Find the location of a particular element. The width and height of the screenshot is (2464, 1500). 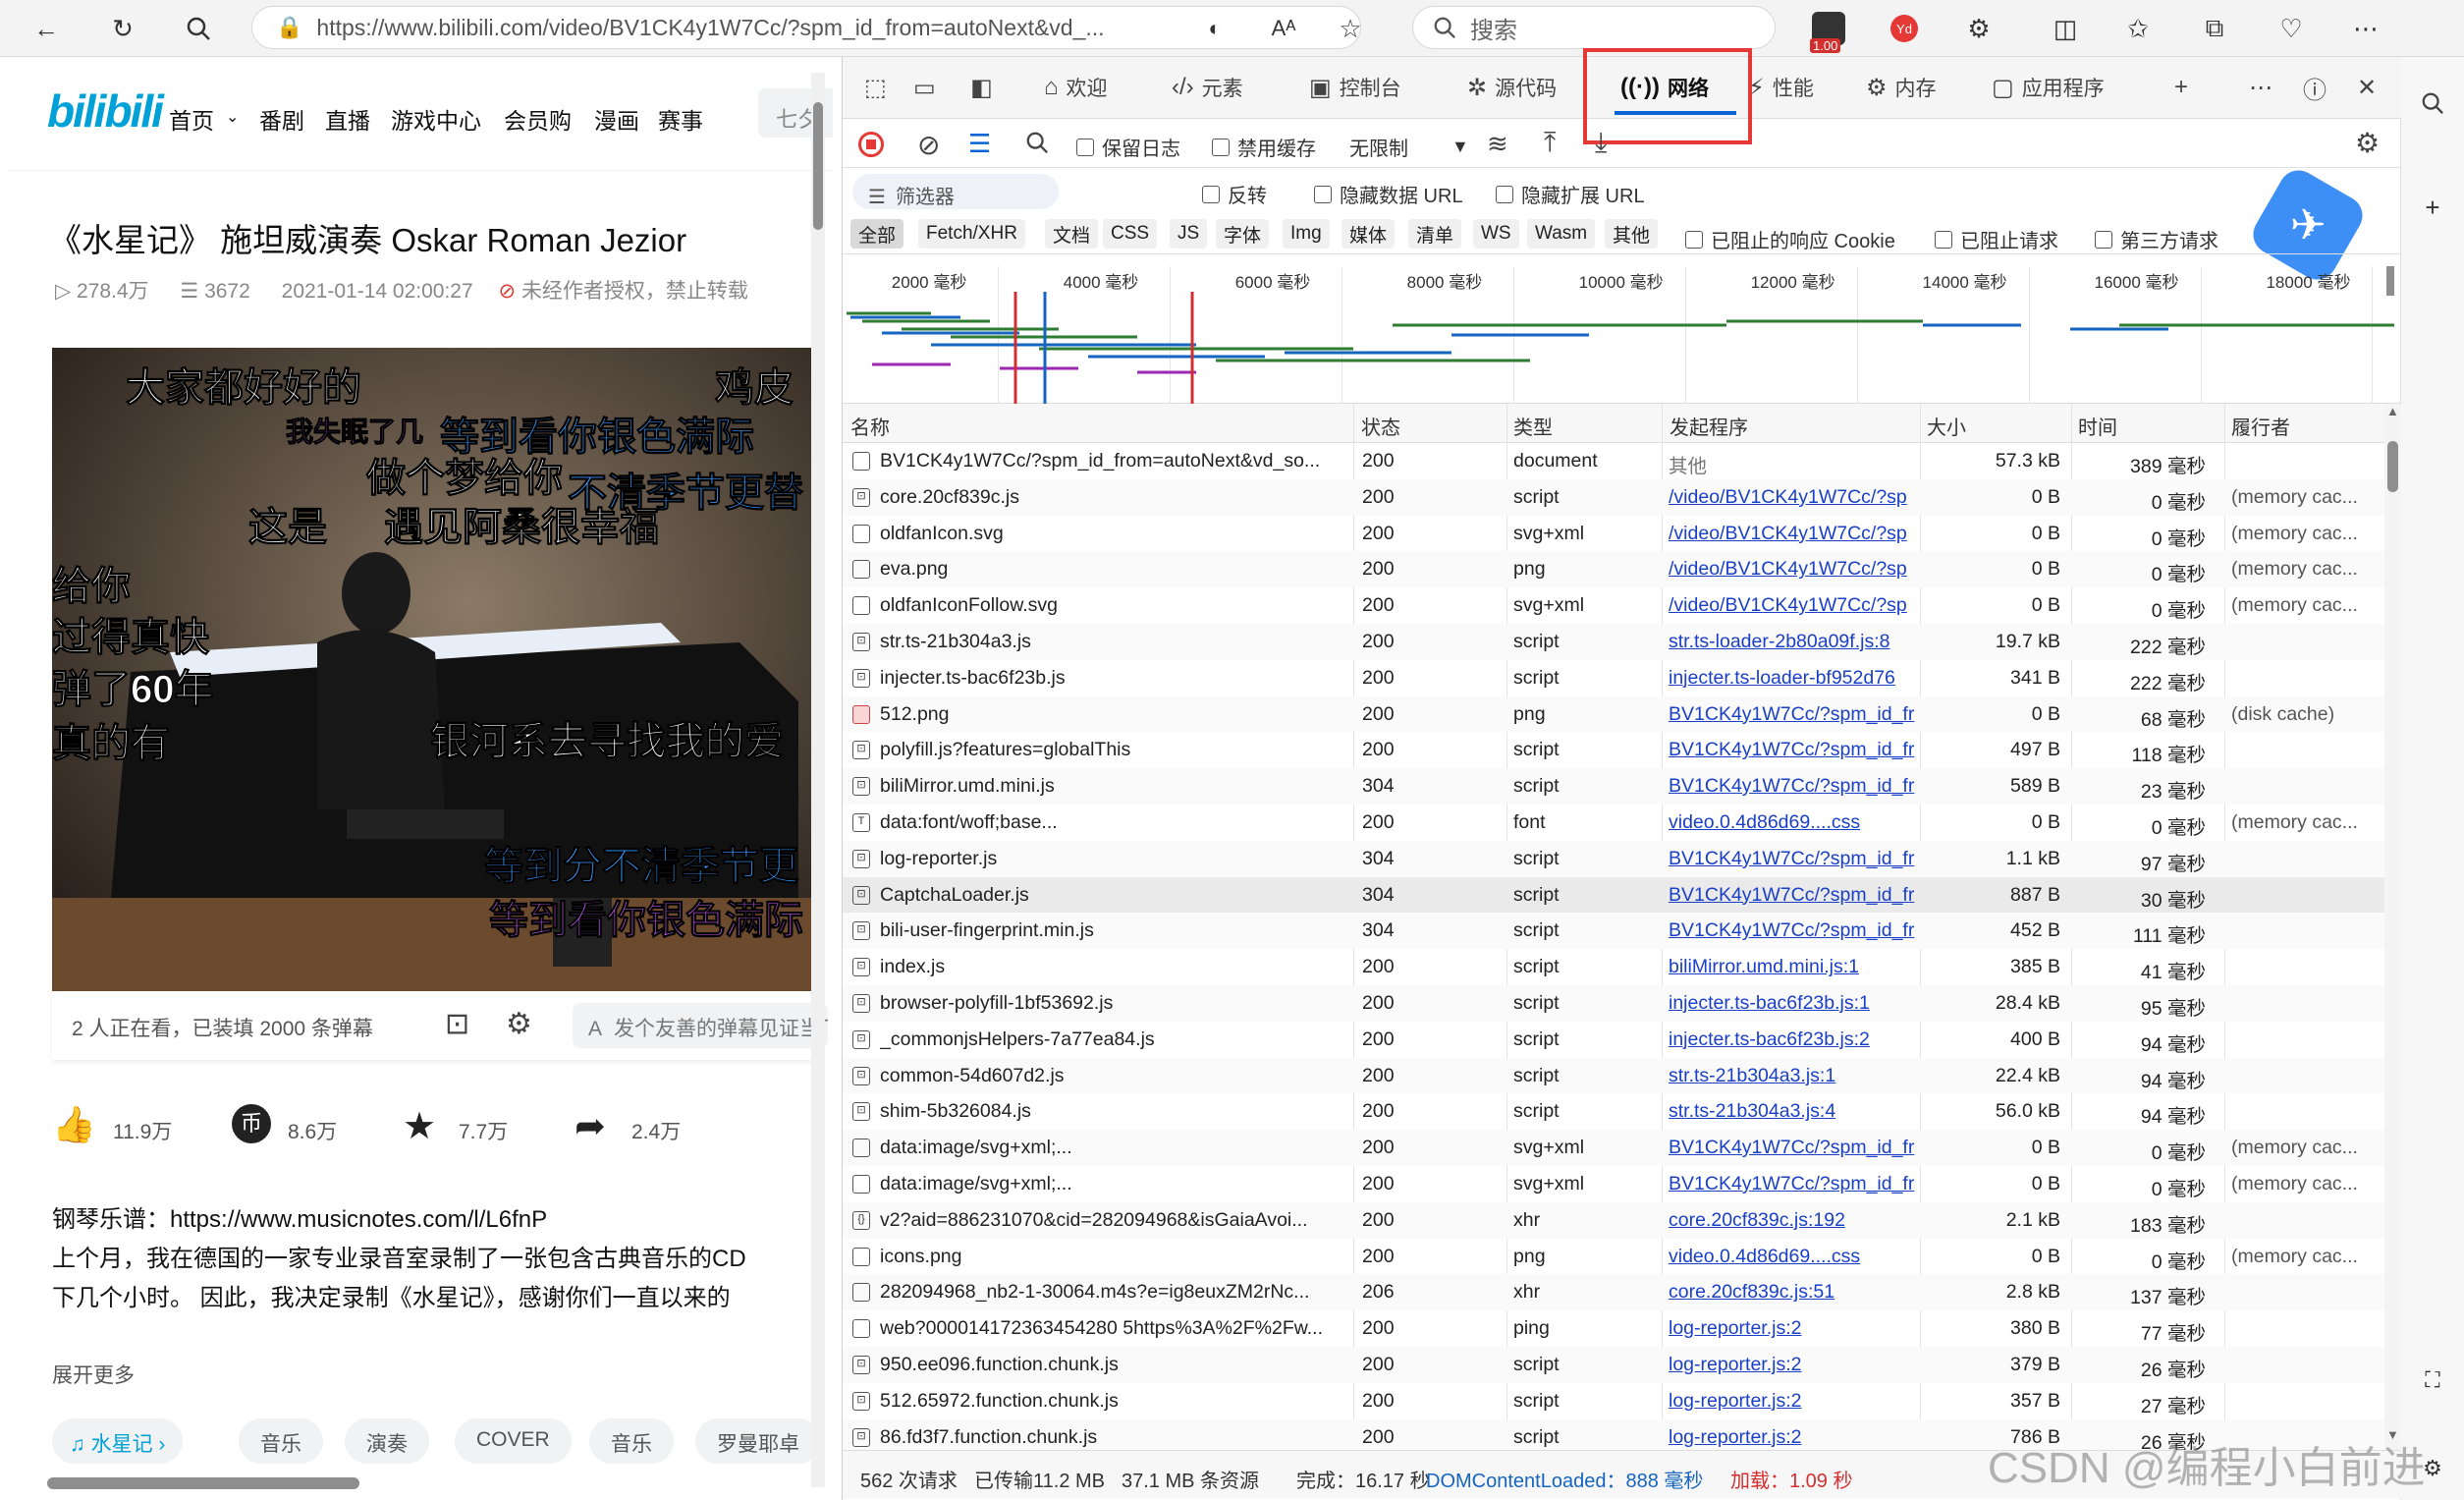

type-other: 其他 is located at coordinates (1632, 234).